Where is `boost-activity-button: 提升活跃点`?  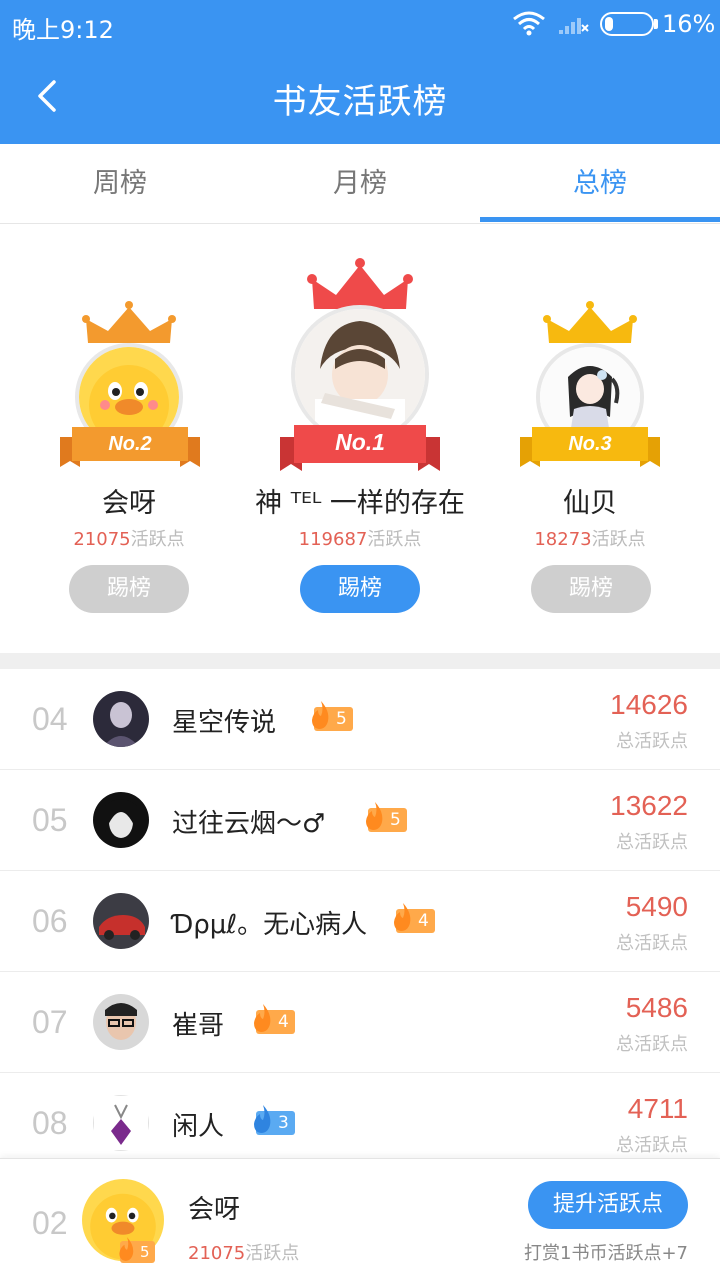
boost-activity-button: 提升活跃点 is located at coordinates (608, 1205).